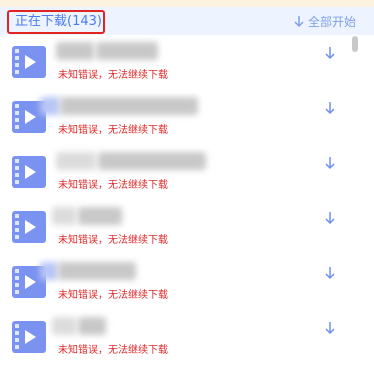 The width and height of the screenshot is (374, 368). What do you see at coordinates (187, 3) in the screenshot?
I see `top-strip` at bounding box center [187, 3].